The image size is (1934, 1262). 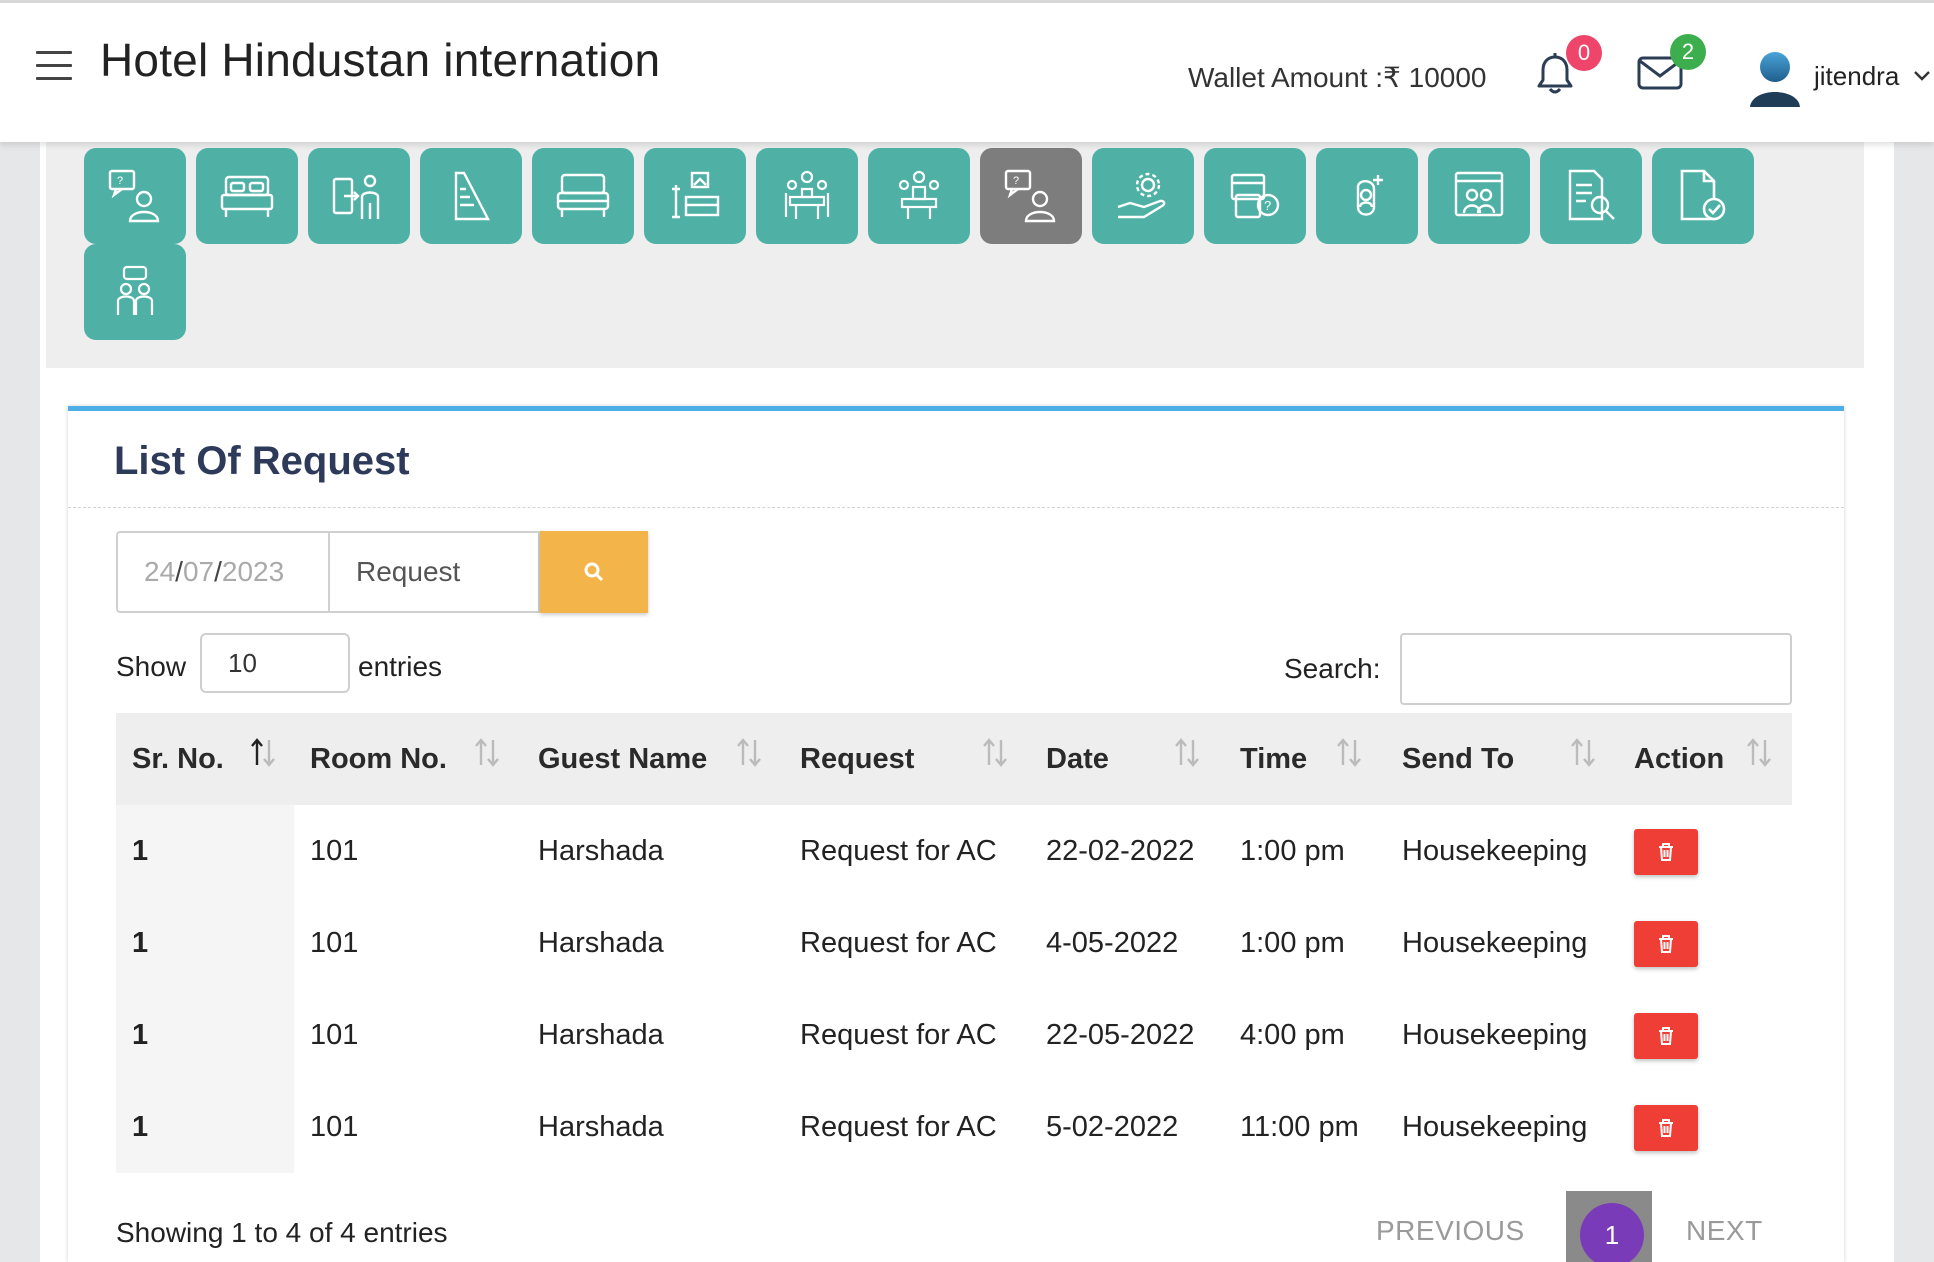 What do you see at coordinates (1450, 1231) in the screenshot?
I see `previous-page-button: PREVIOUS` at bounding box center [1450, 1231].